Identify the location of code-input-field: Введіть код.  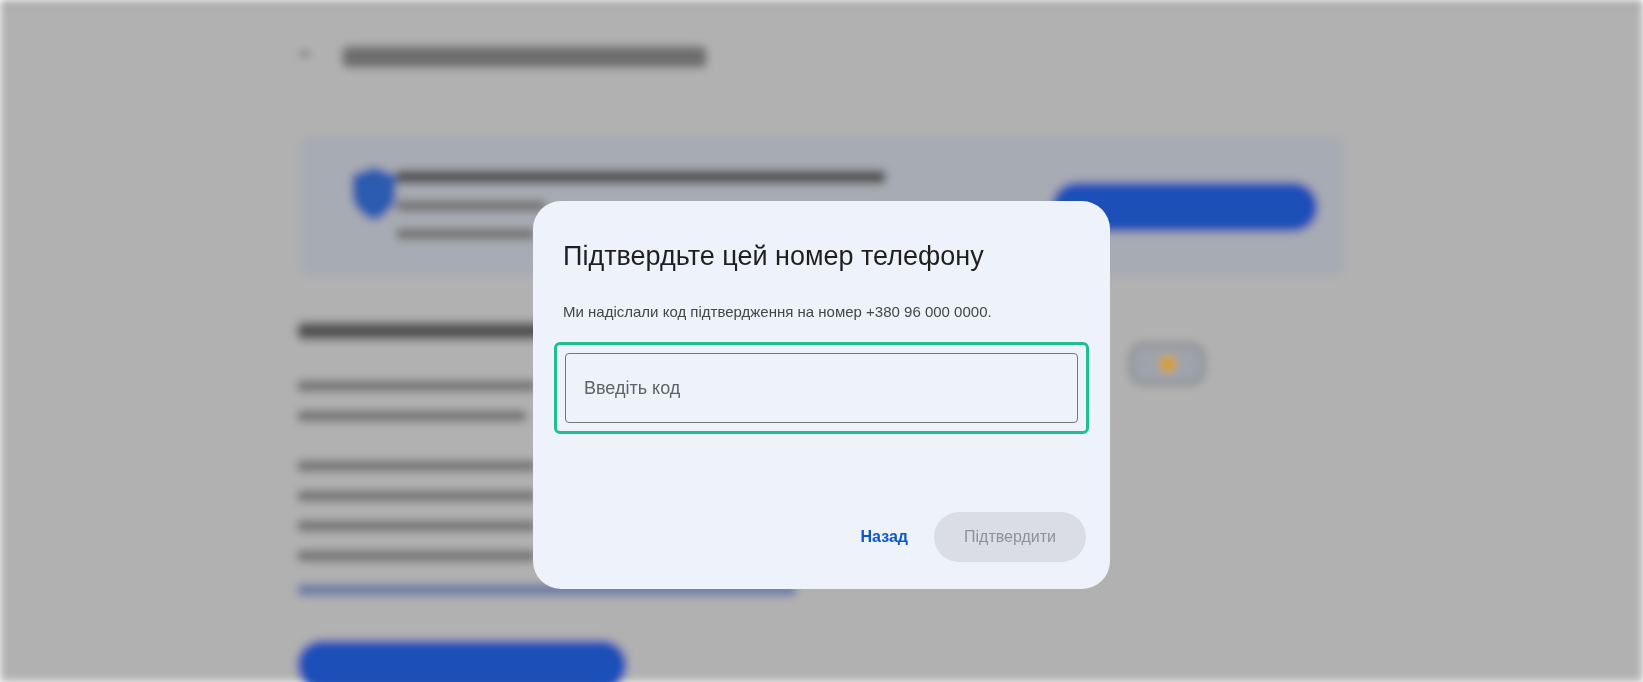
(821, 388).